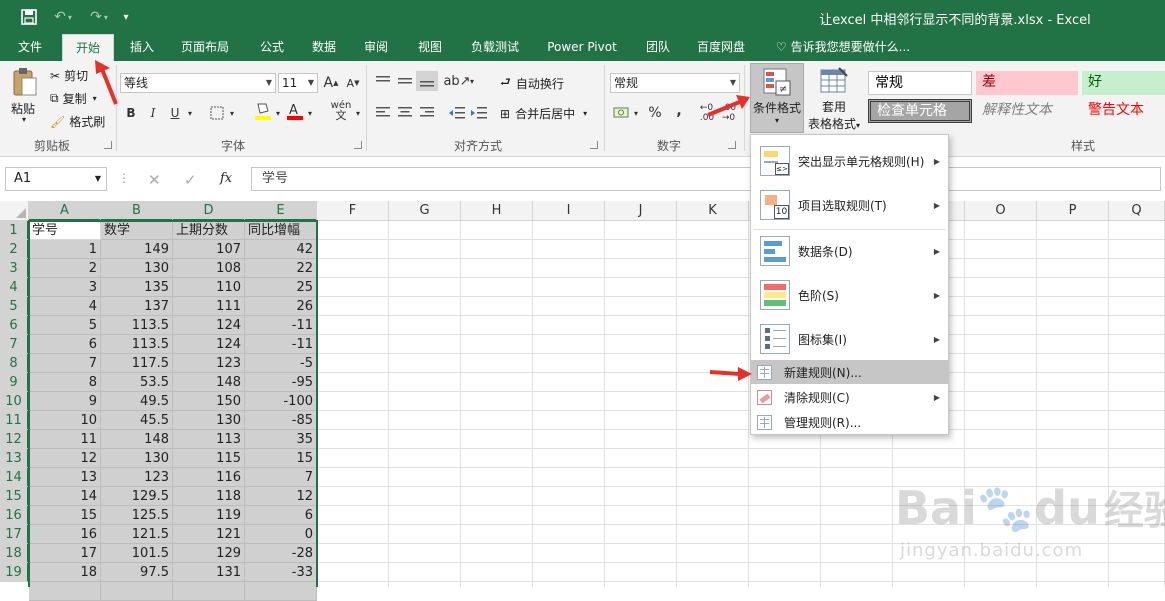  Describe the element at coordinates (217, 113) in the screenshot. I see `border-icon` at that location.